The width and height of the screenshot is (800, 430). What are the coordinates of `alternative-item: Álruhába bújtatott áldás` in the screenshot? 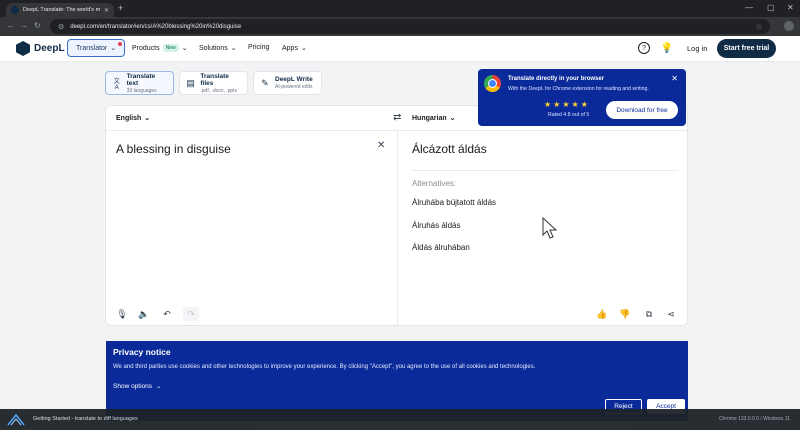 It's located at (454, 202).